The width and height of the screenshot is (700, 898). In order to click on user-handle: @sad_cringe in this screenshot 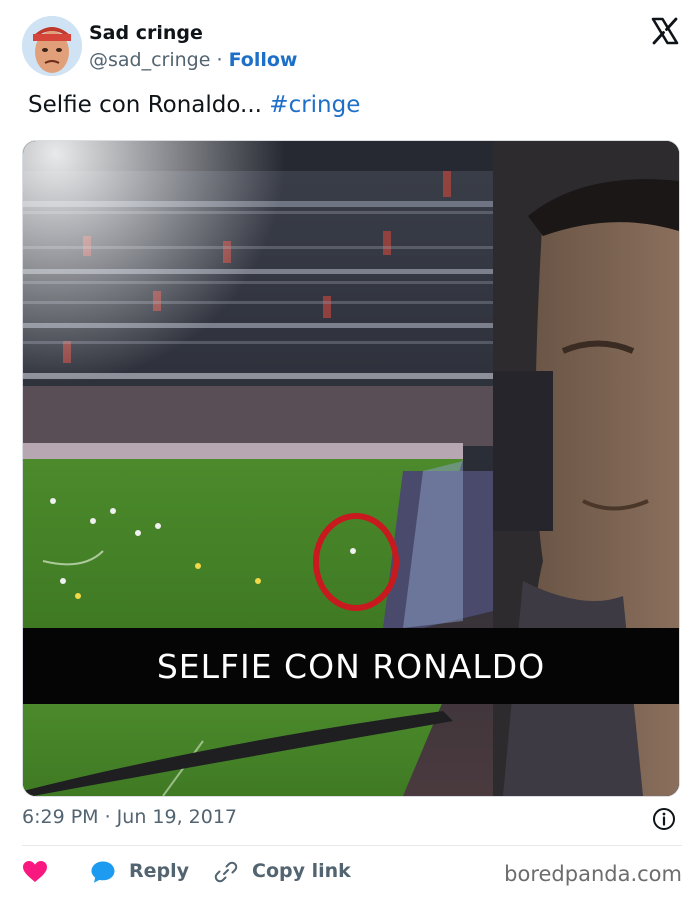, I will do `click(149, 60)`.